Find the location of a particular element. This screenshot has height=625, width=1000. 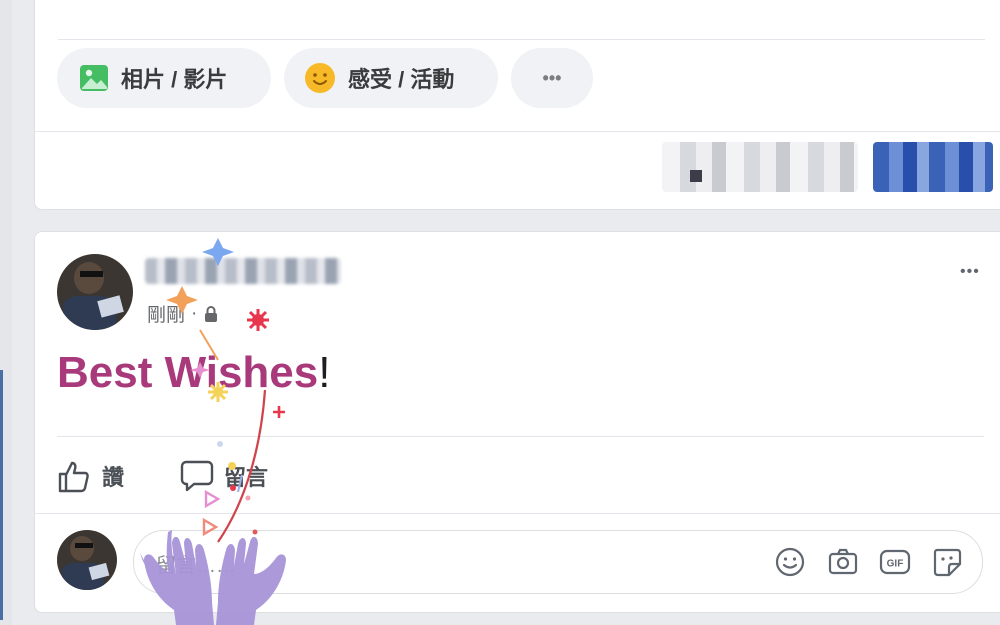

photo-video-button: 相片 / 影片 is located at coordinates (164, 78).